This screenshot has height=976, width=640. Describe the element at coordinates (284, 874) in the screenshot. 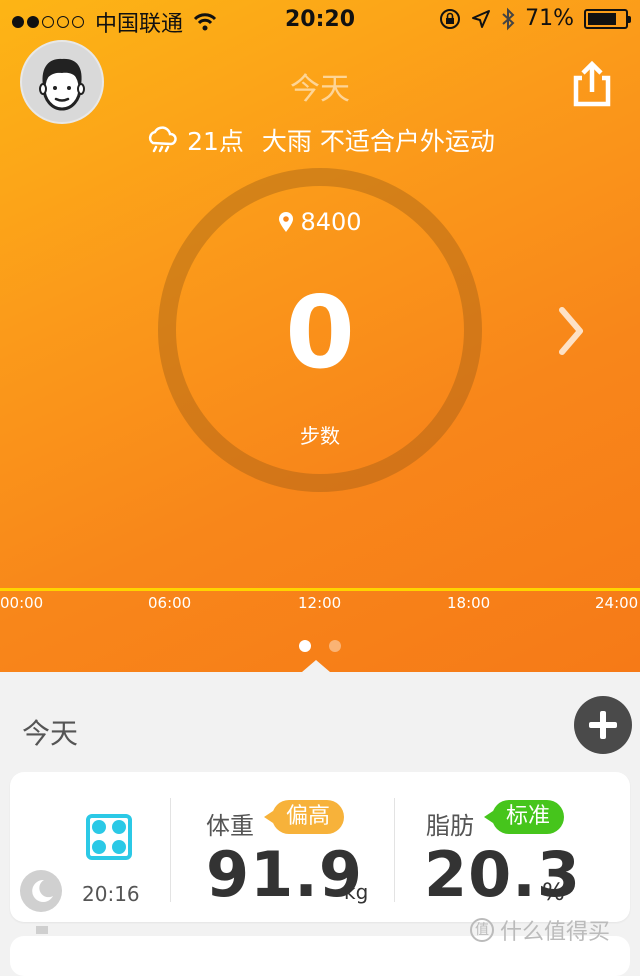

I see `weight-value: 91.9` at that location.